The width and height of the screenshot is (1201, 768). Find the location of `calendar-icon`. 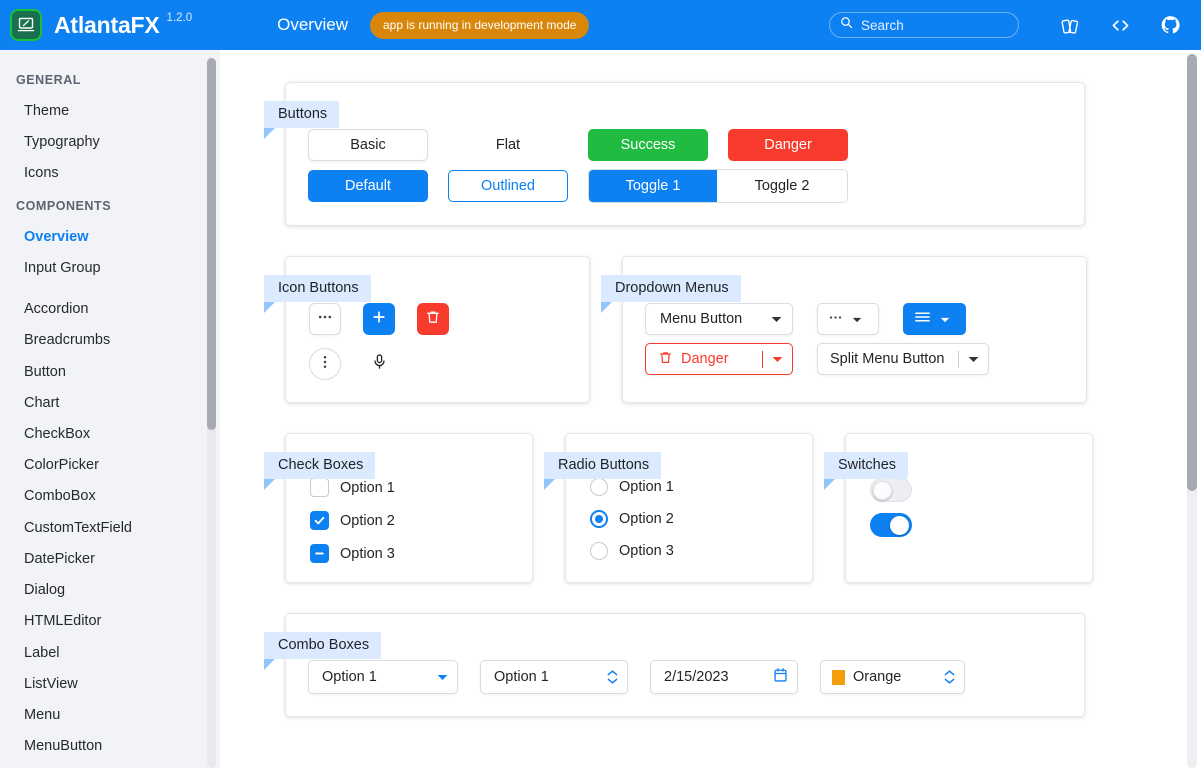

calendar-icon is located at coordinates (780, 677).